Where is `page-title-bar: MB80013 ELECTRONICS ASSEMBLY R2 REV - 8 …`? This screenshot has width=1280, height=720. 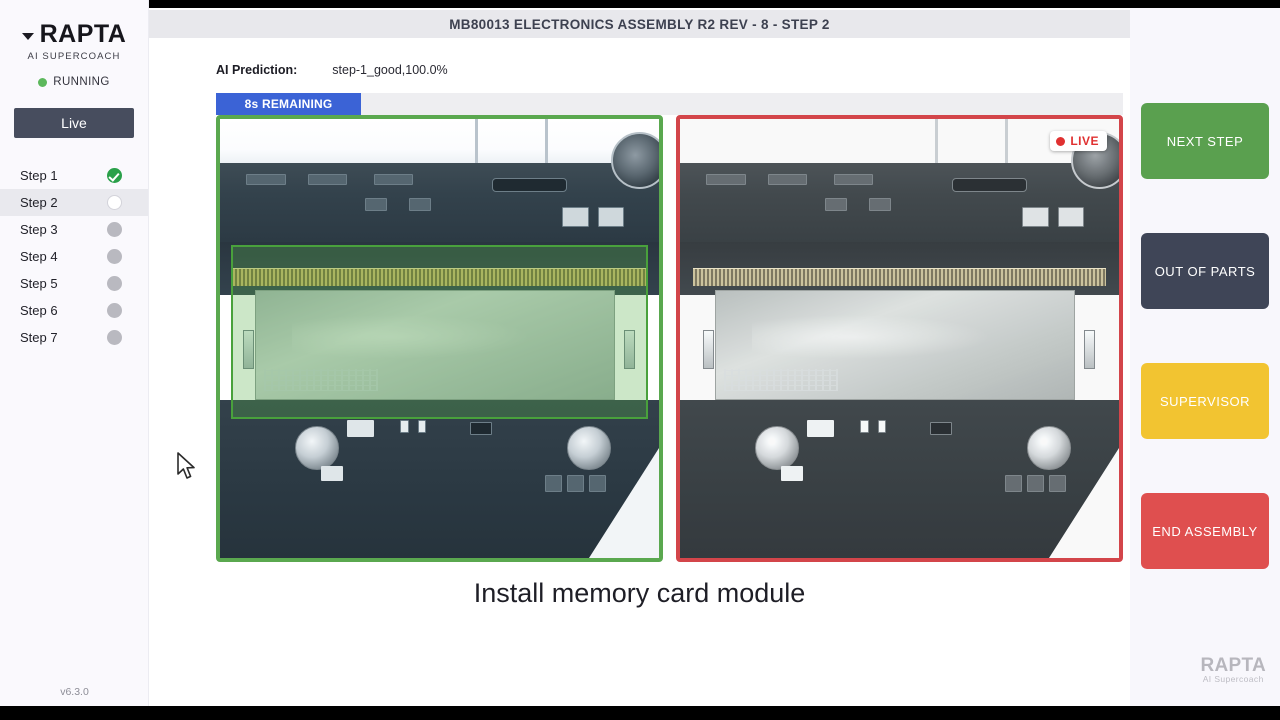
page-title-bar: MB80013 ELECTRONICS ASSEMBLY R2 REV - 8 … is located at coordinates (639, 24).